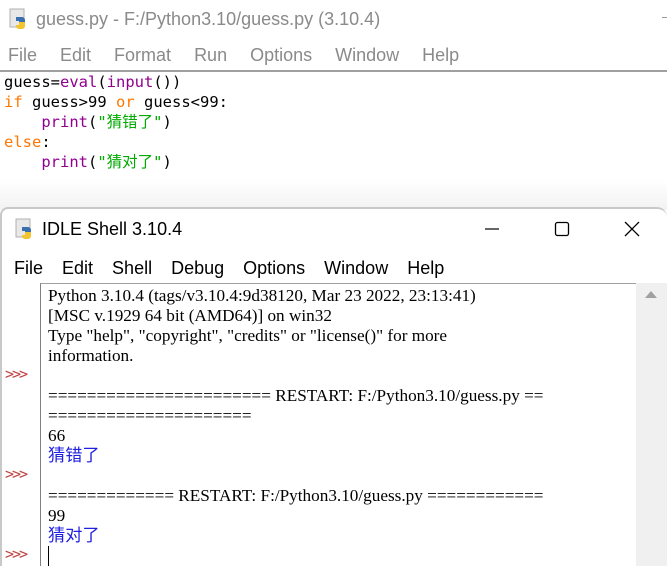 Image resolution: width=667 pixels, height=566 pixels. What do you see at coordinates (57, 435) in the screenshot?
I see `shell-line: 66` at bounding box center [57, 435].